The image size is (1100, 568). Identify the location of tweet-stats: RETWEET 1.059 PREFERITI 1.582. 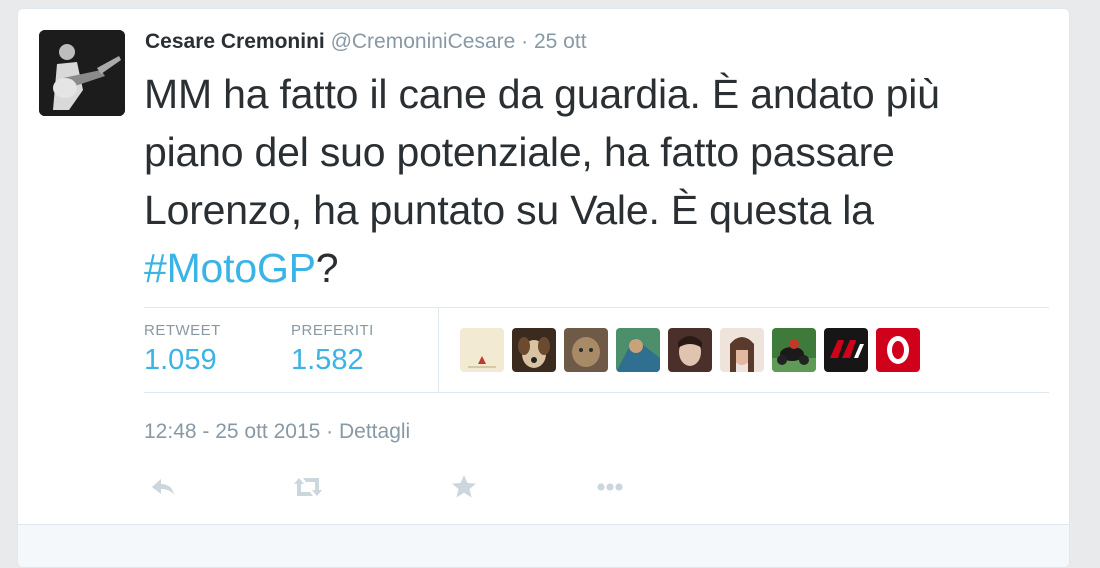
(596, 350).